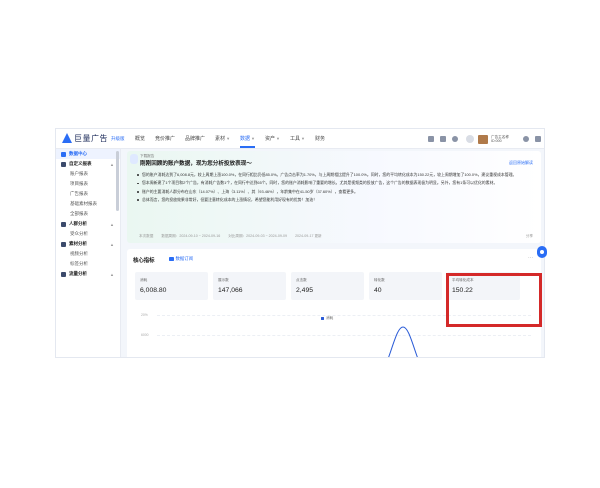 The image size is (600, 488). I want to click on logo: 巨量广告 升级版, so click(96, 138).